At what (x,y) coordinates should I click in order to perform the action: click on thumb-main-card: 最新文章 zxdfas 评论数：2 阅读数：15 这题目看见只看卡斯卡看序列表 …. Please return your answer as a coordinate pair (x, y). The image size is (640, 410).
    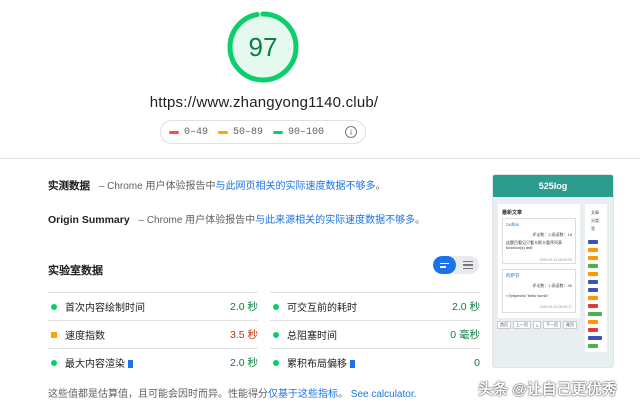
    Looking at the image, I should click on (539, 261).